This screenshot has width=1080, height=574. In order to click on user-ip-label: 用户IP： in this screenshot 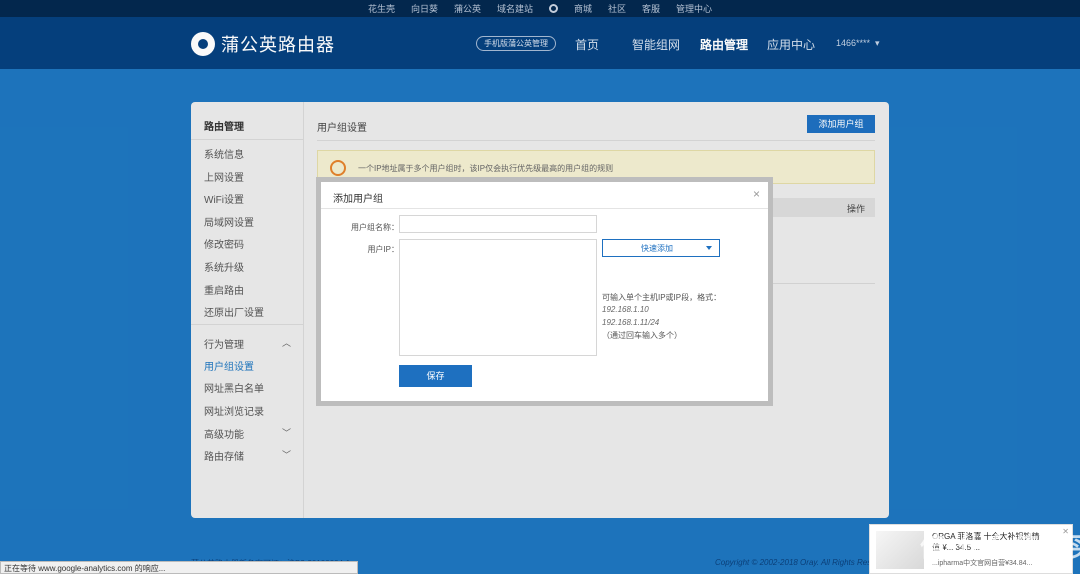, I will do `click(383, 249)`.